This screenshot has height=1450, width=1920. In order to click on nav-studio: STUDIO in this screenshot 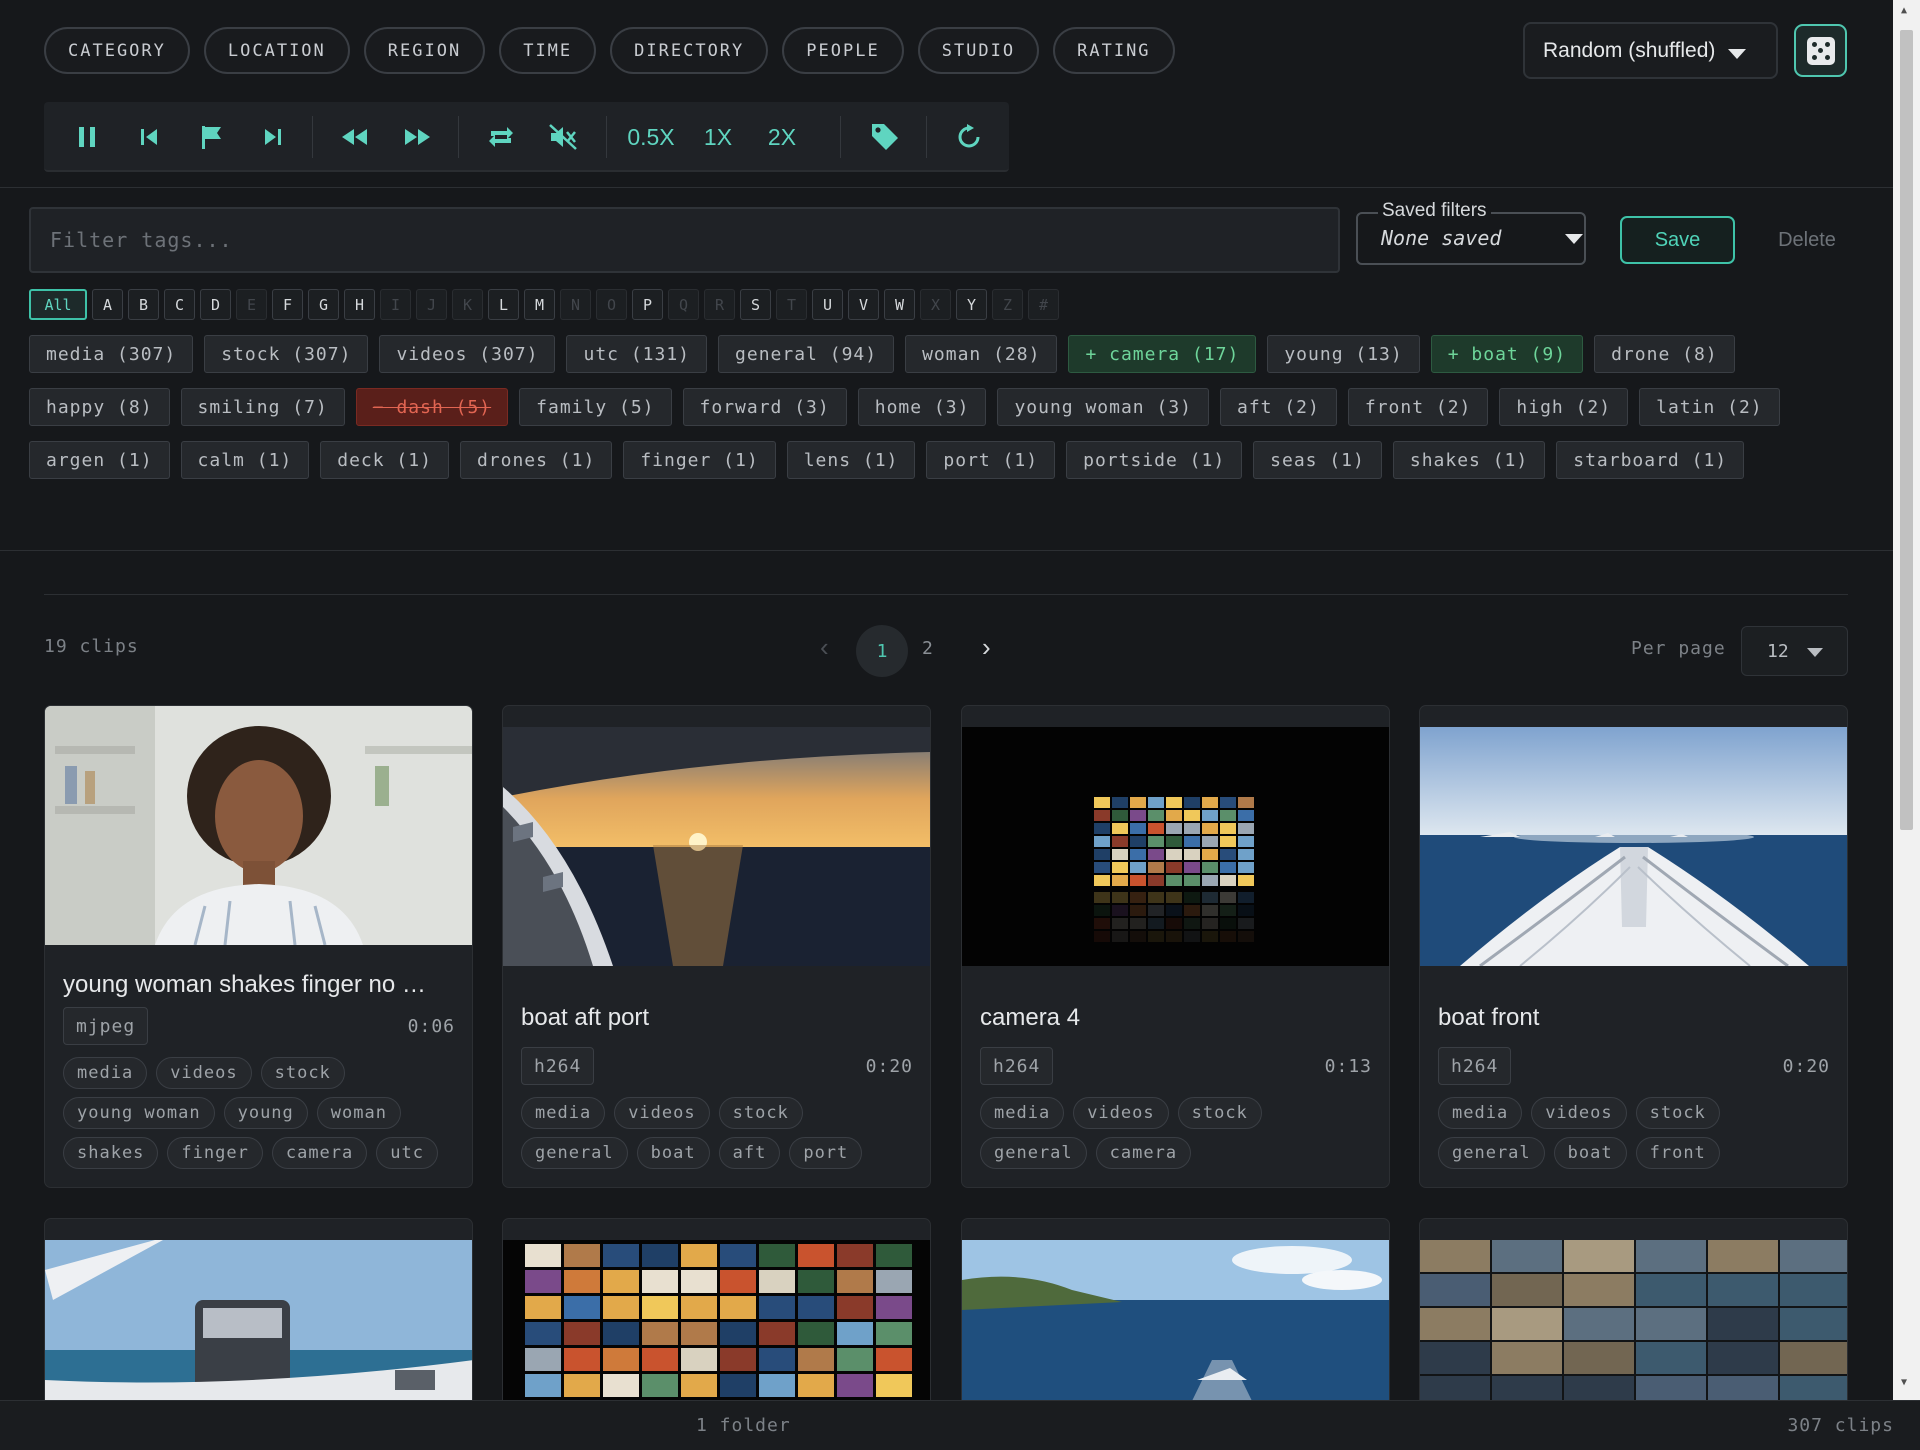, I will do `click(978, 50)`.